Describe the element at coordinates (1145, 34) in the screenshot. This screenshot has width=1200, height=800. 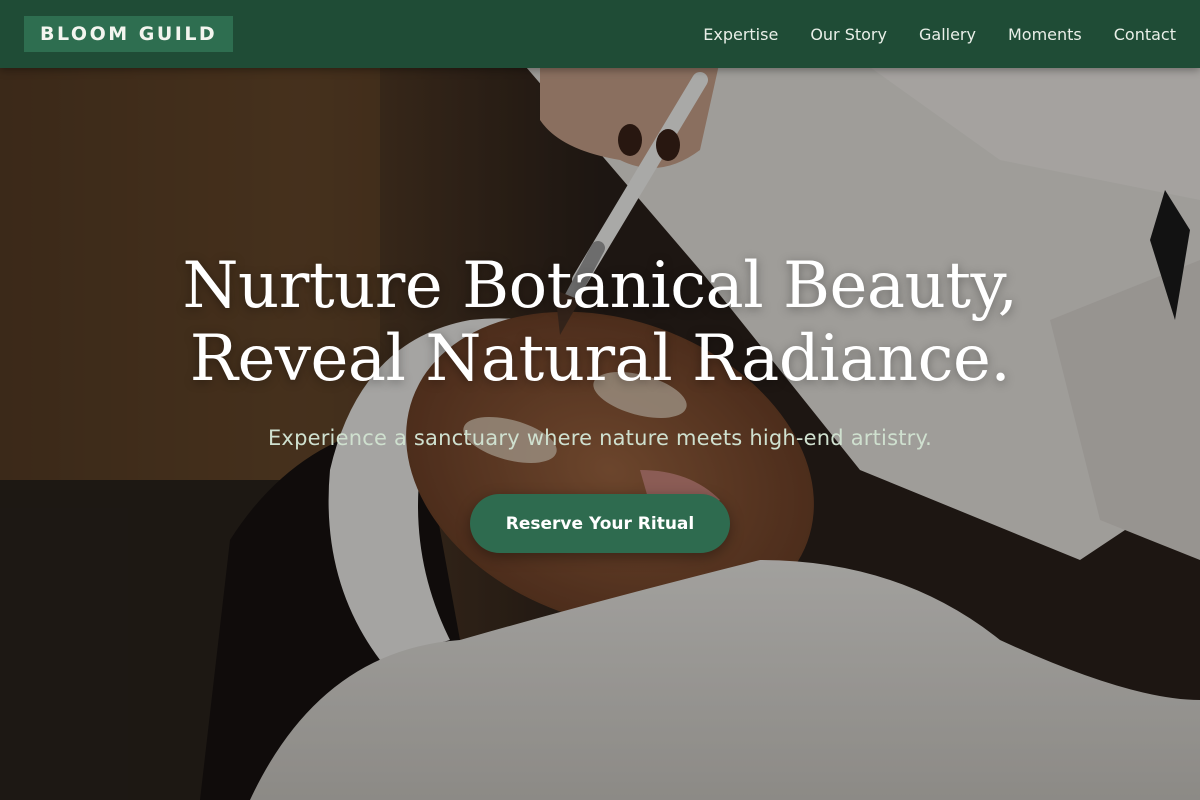
I see `nav-link-contact: Contact` at that location.